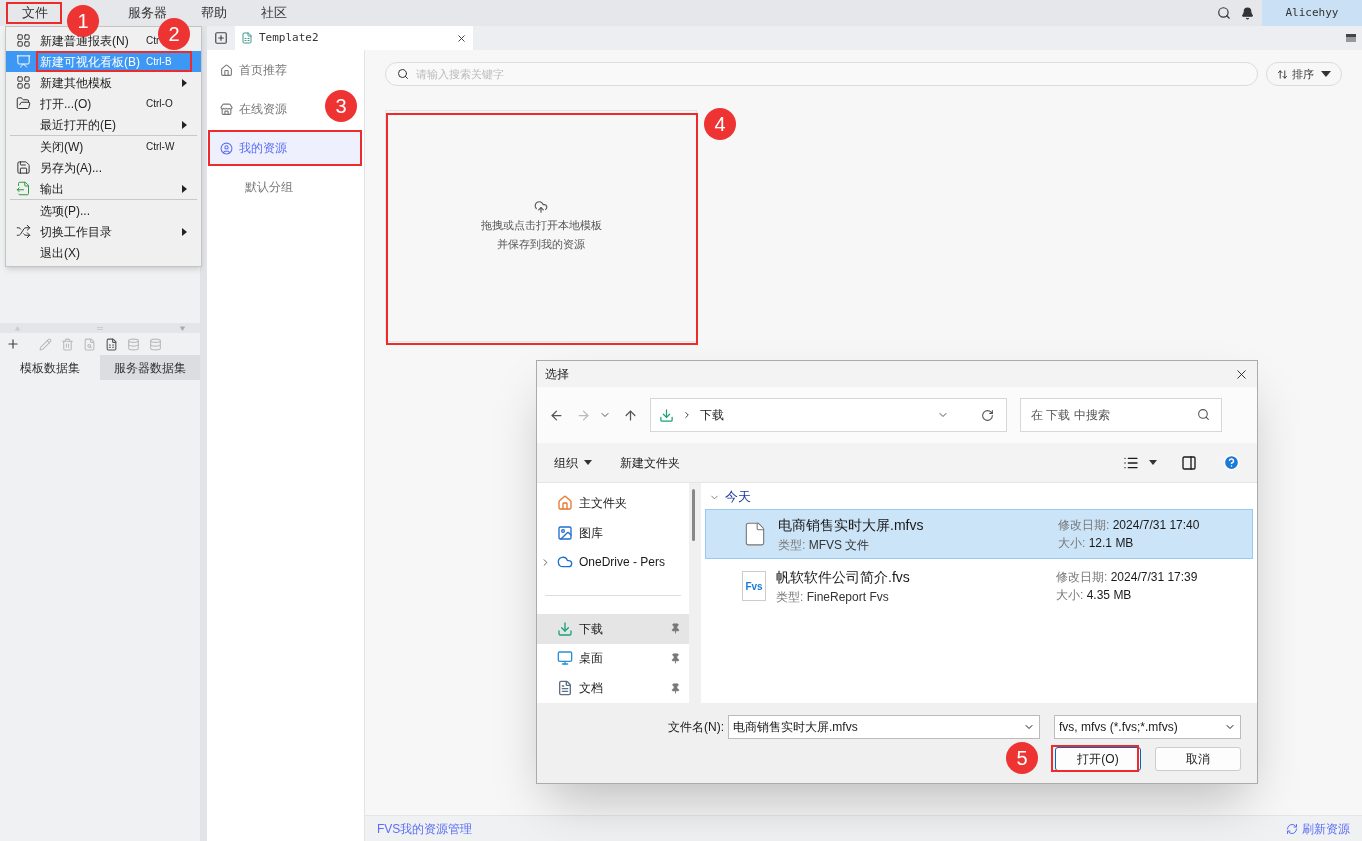  What do you see at coordinates (1247, 13) in the screenshot?
I see `bell-icon` at bounding box center [1247, 13].